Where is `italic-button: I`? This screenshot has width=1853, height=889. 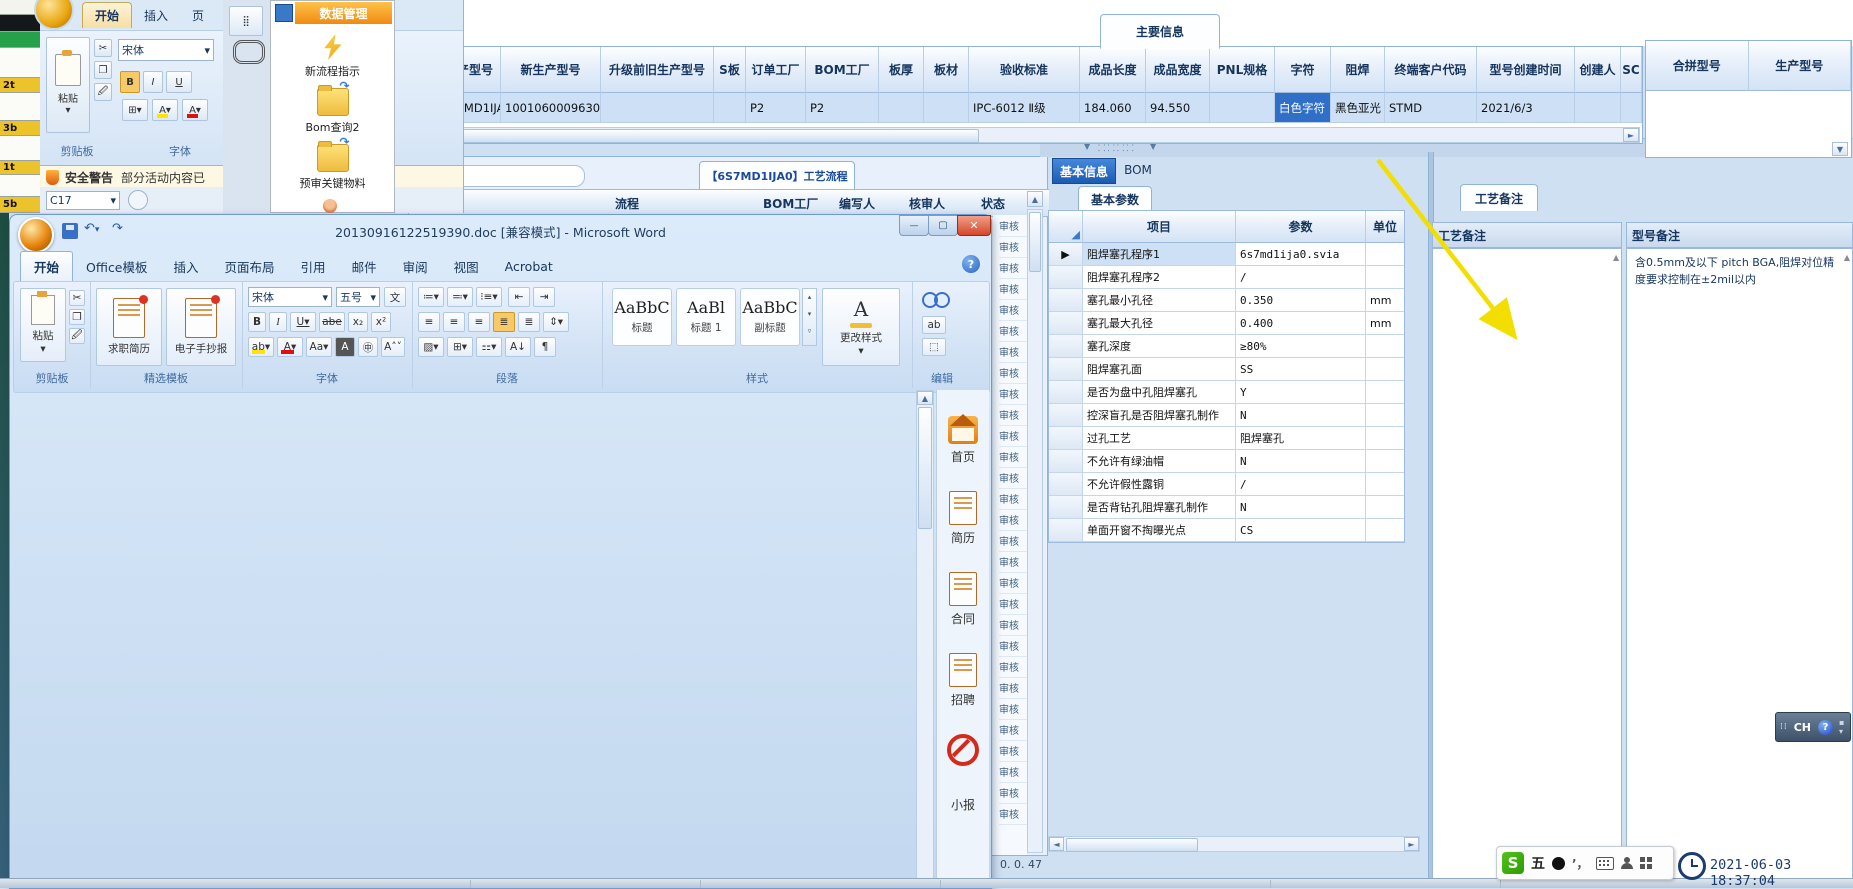
italic-button: I is located at coordinates (278, 322).